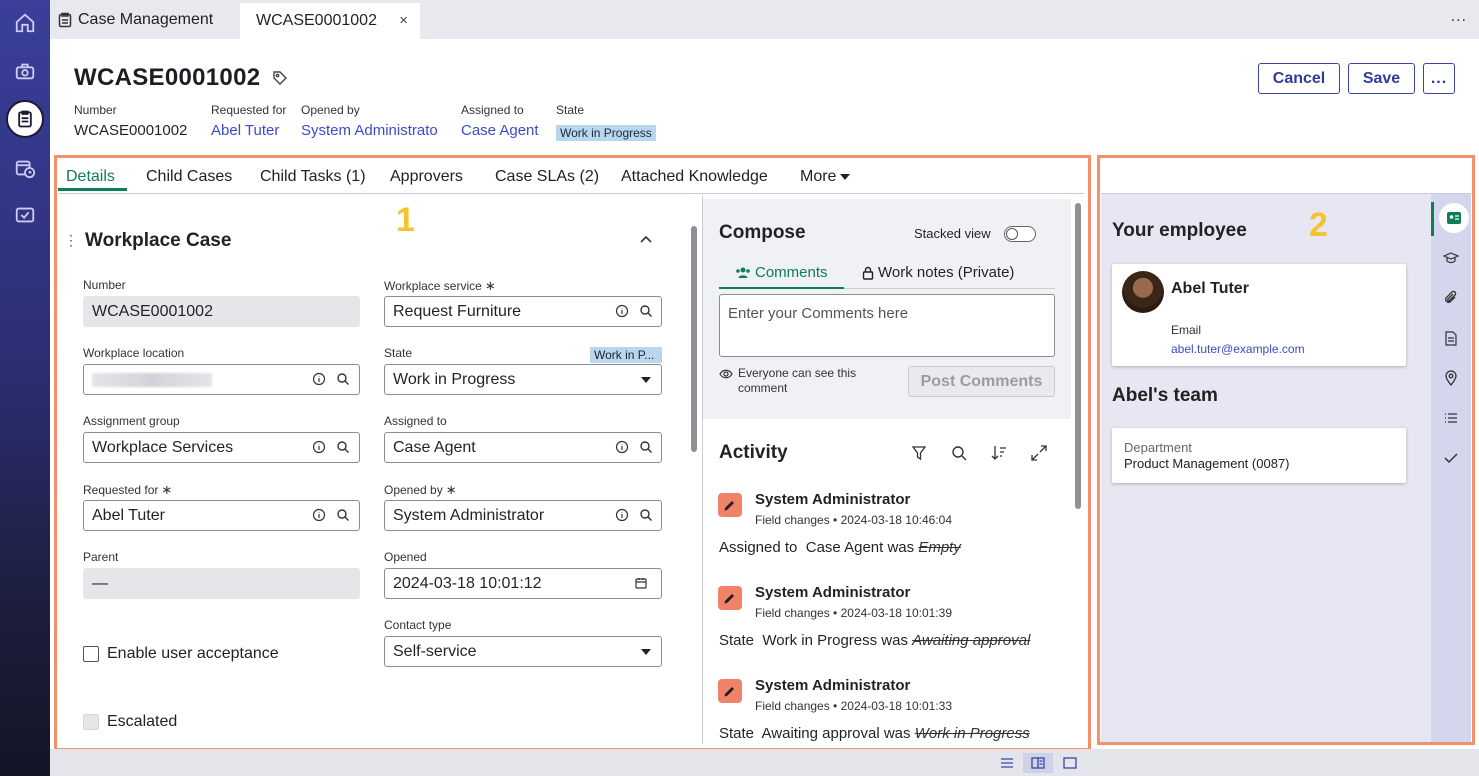 Image resolution: width=1479 pixels, height=776 pixels. Describe the element at coordinates (25, 119) in the screenshot. I see `case-list-icon` at that location.